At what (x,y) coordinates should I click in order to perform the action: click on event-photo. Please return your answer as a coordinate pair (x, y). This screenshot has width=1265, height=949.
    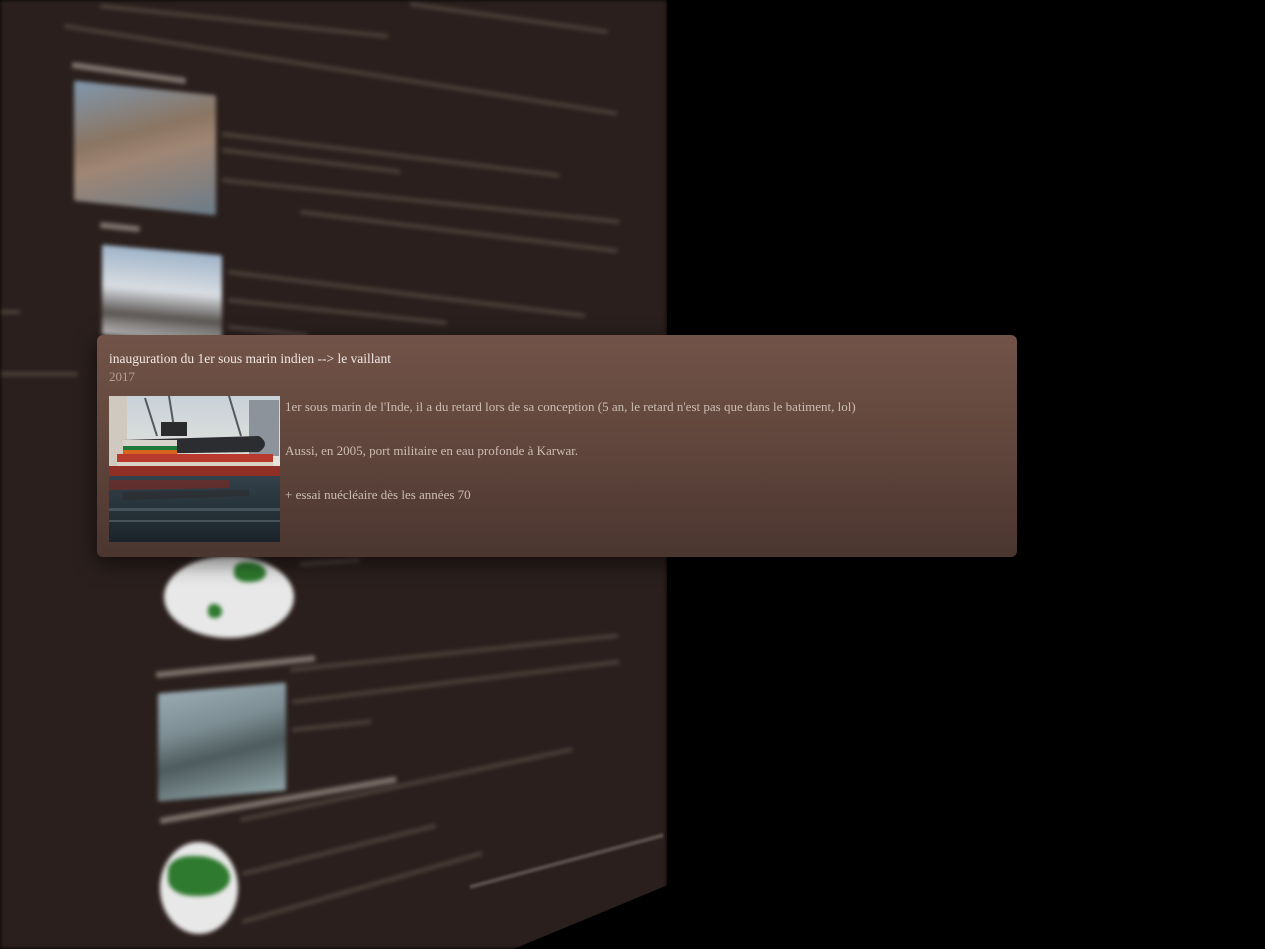
    Looking at the image, I should click on (194, 469).